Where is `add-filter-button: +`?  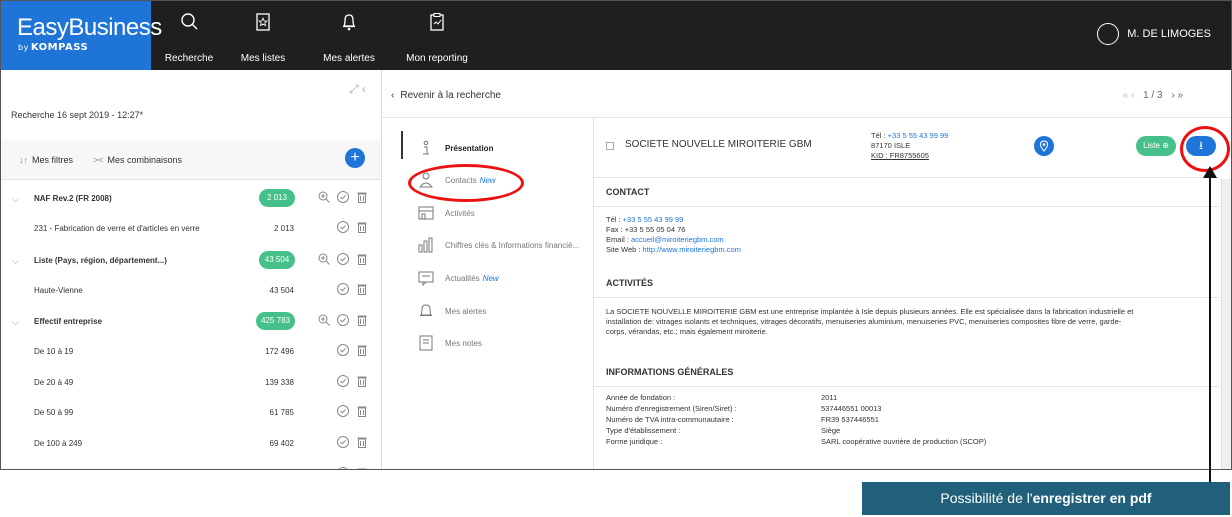 add-filter-button: + is located at coordinates (355, 158).